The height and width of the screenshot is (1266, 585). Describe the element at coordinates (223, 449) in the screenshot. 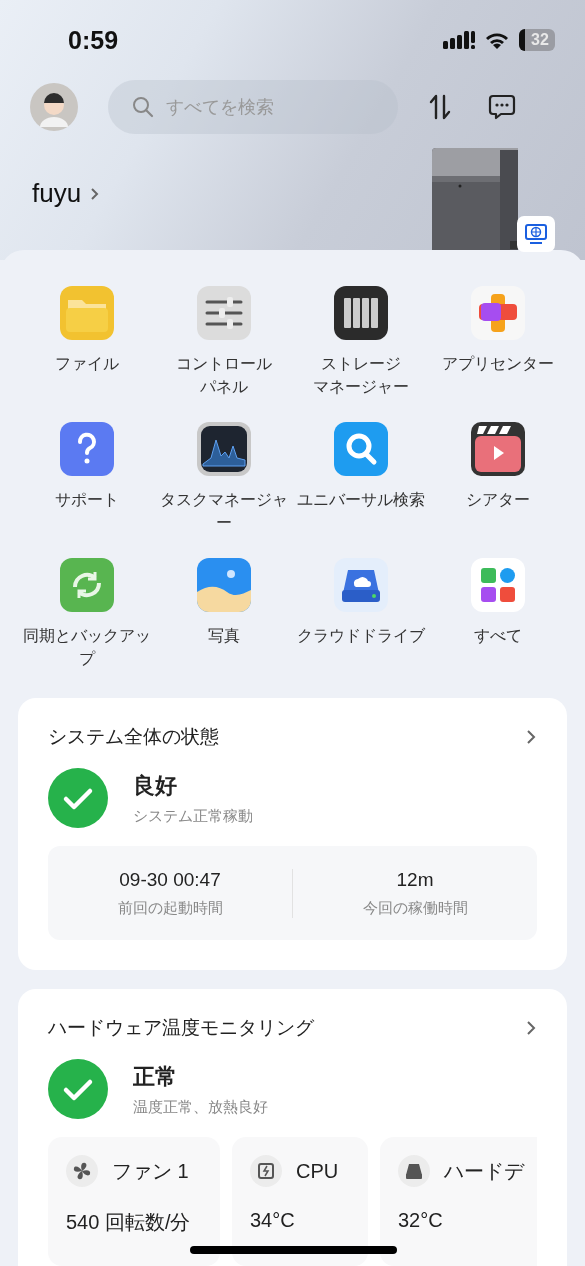

I see `monitor-icon` at that location.